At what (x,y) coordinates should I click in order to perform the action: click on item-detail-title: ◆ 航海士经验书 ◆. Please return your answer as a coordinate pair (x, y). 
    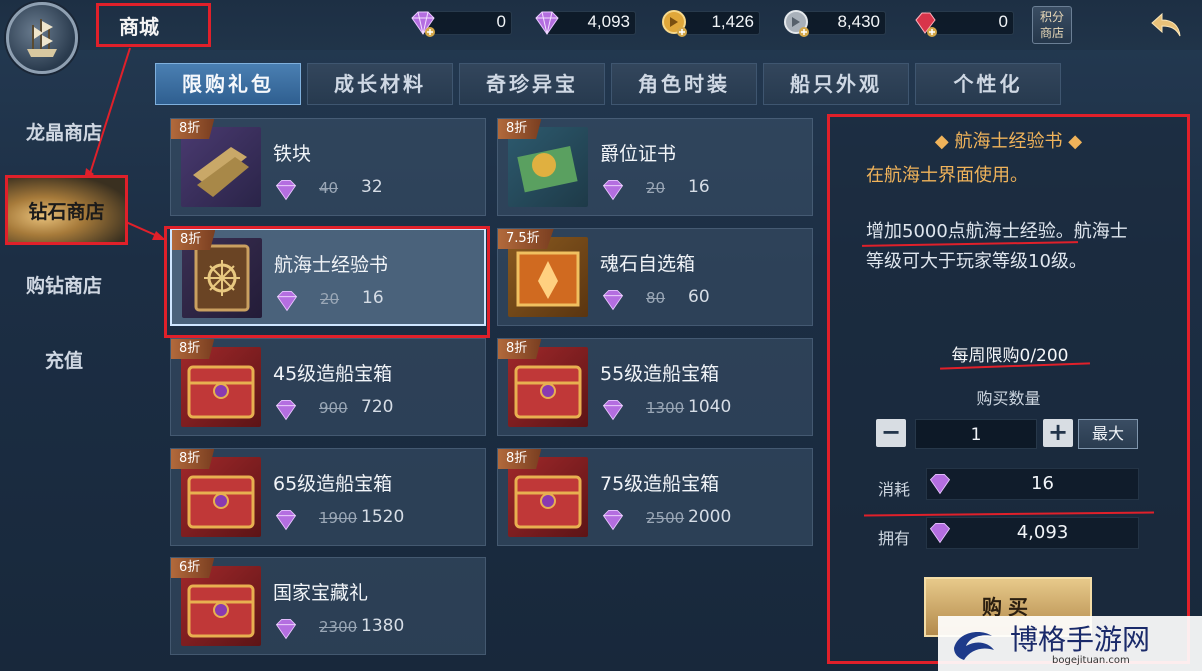
    Looking at the image, I should click on (1008, 141).